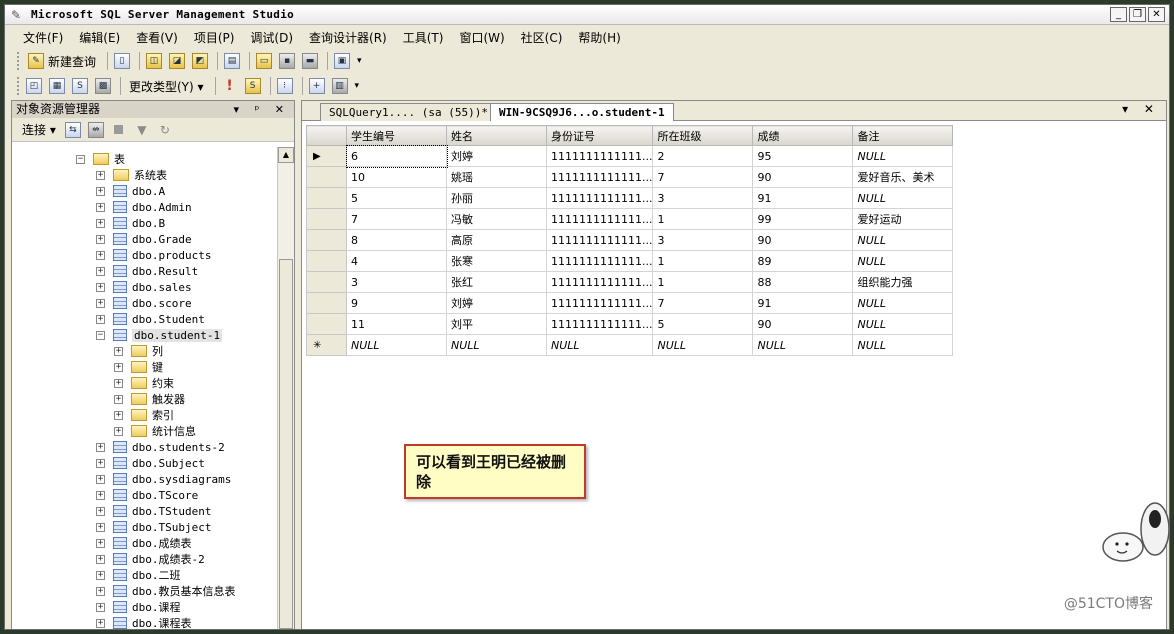 This screenshot has width=1174, height=634. What do you see at coordinates (130, 223) in the screenshot?
I see `tree-node: + dbo.B` at bounding box center [130, 223].